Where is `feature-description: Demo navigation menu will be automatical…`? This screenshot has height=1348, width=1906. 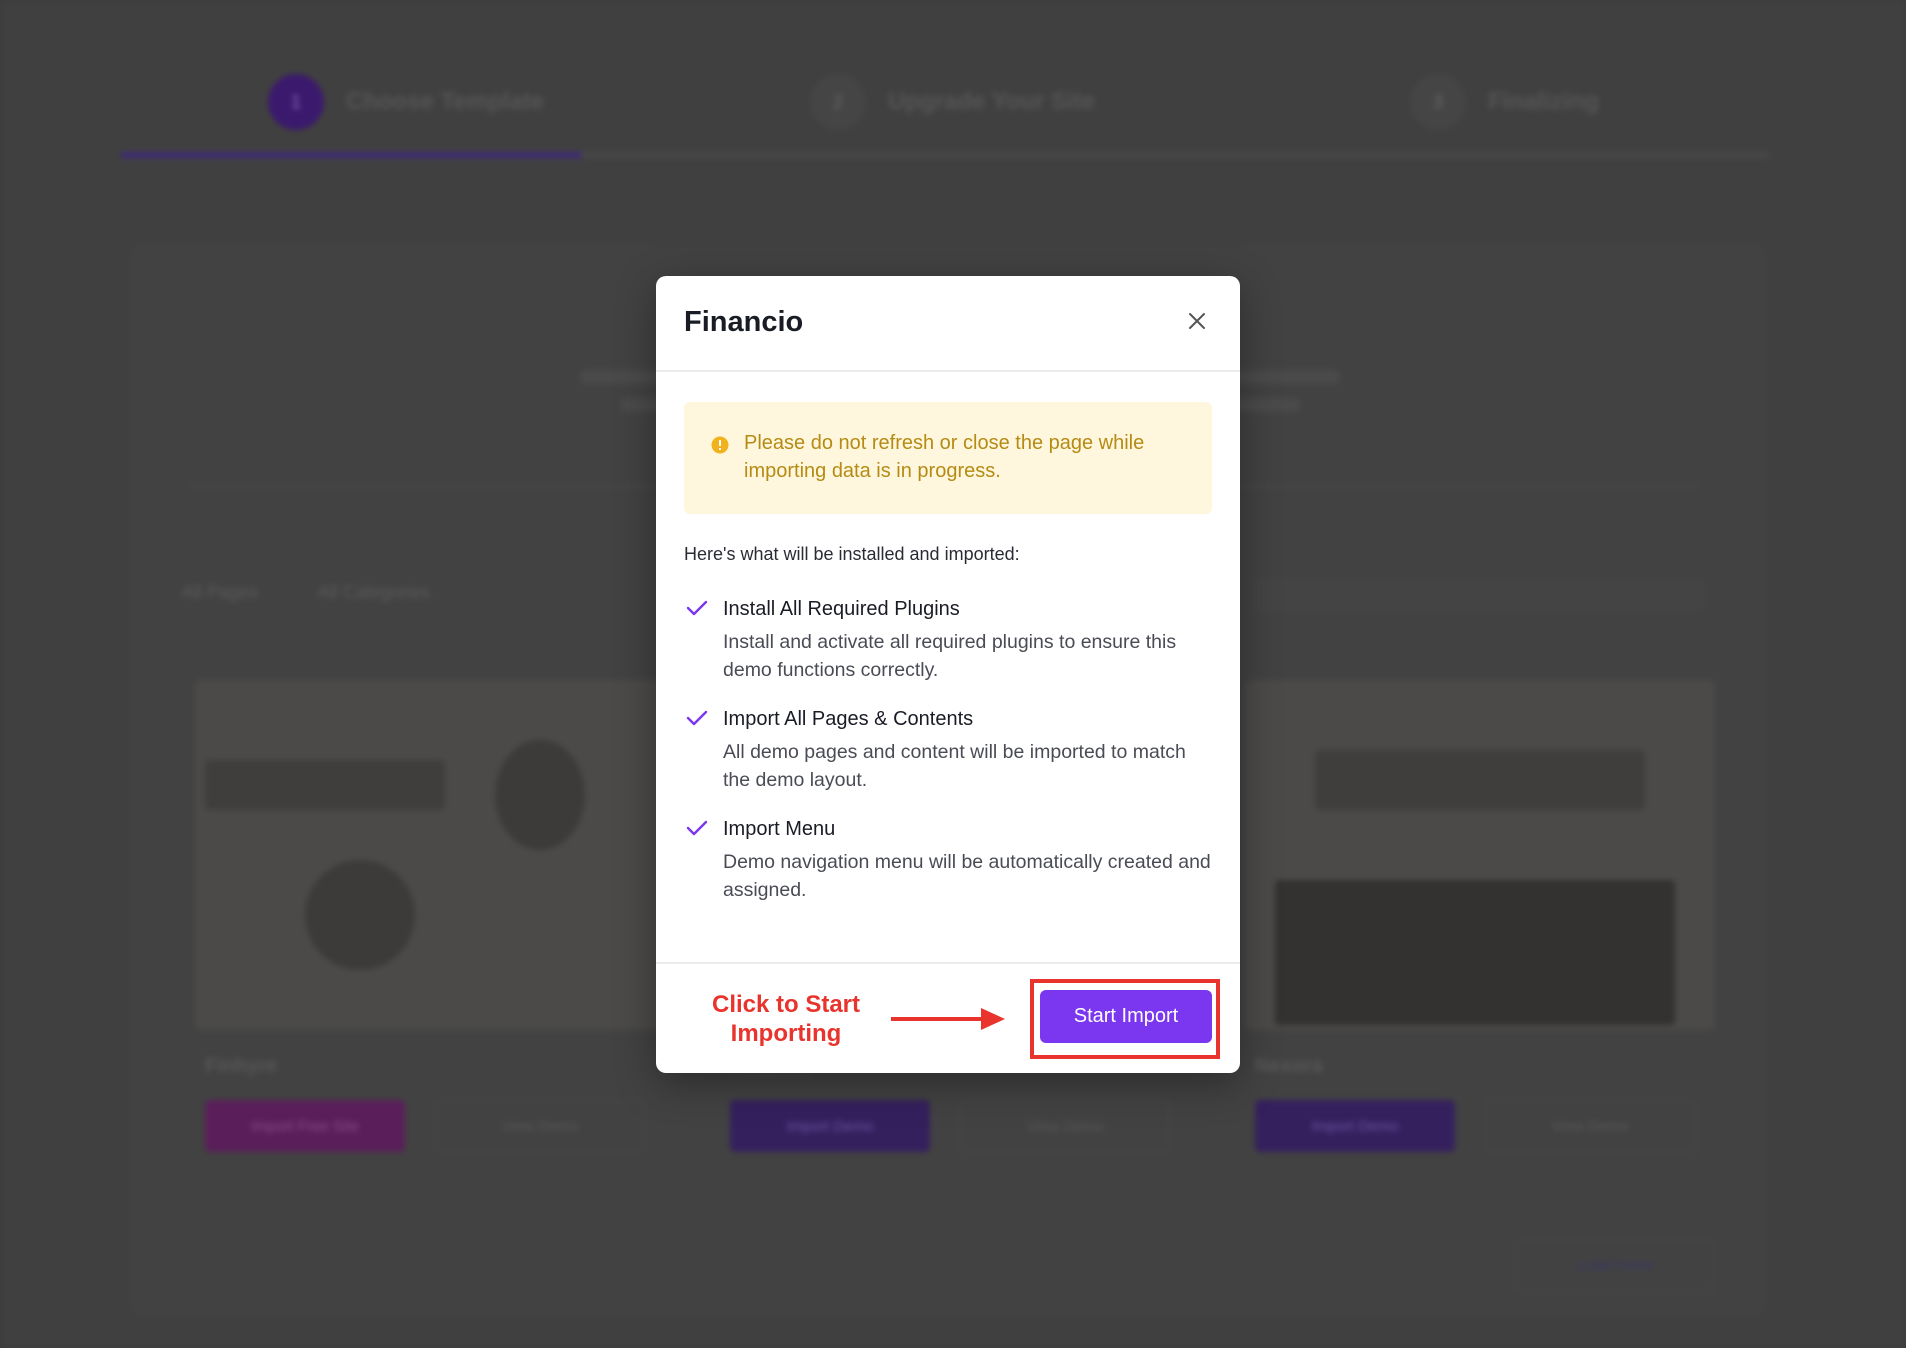 feature-description: Demo navigation menu will be automatical… is located at coordinates (967, 876).